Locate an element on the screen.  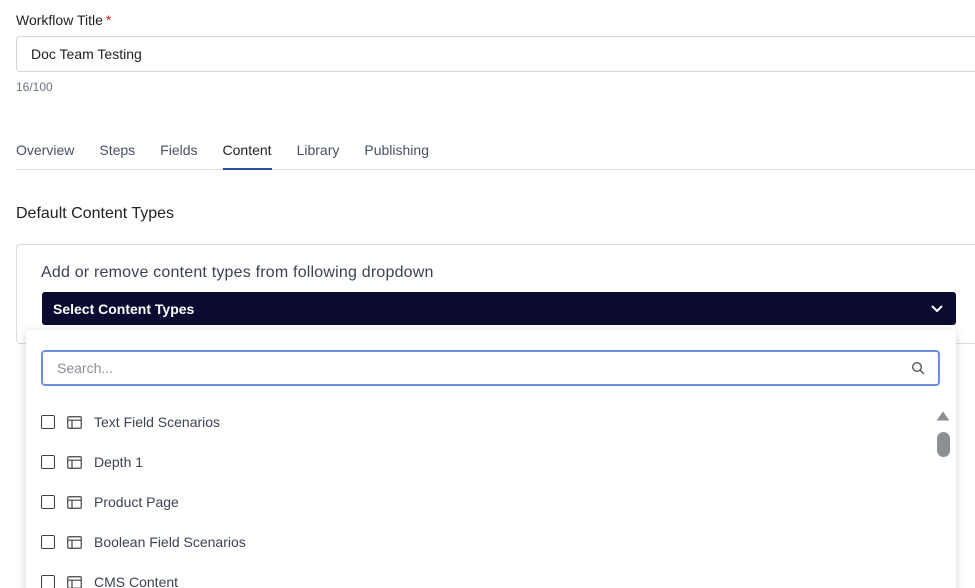
scroll-up-arrow-icon is located at coordinates (943, 416).